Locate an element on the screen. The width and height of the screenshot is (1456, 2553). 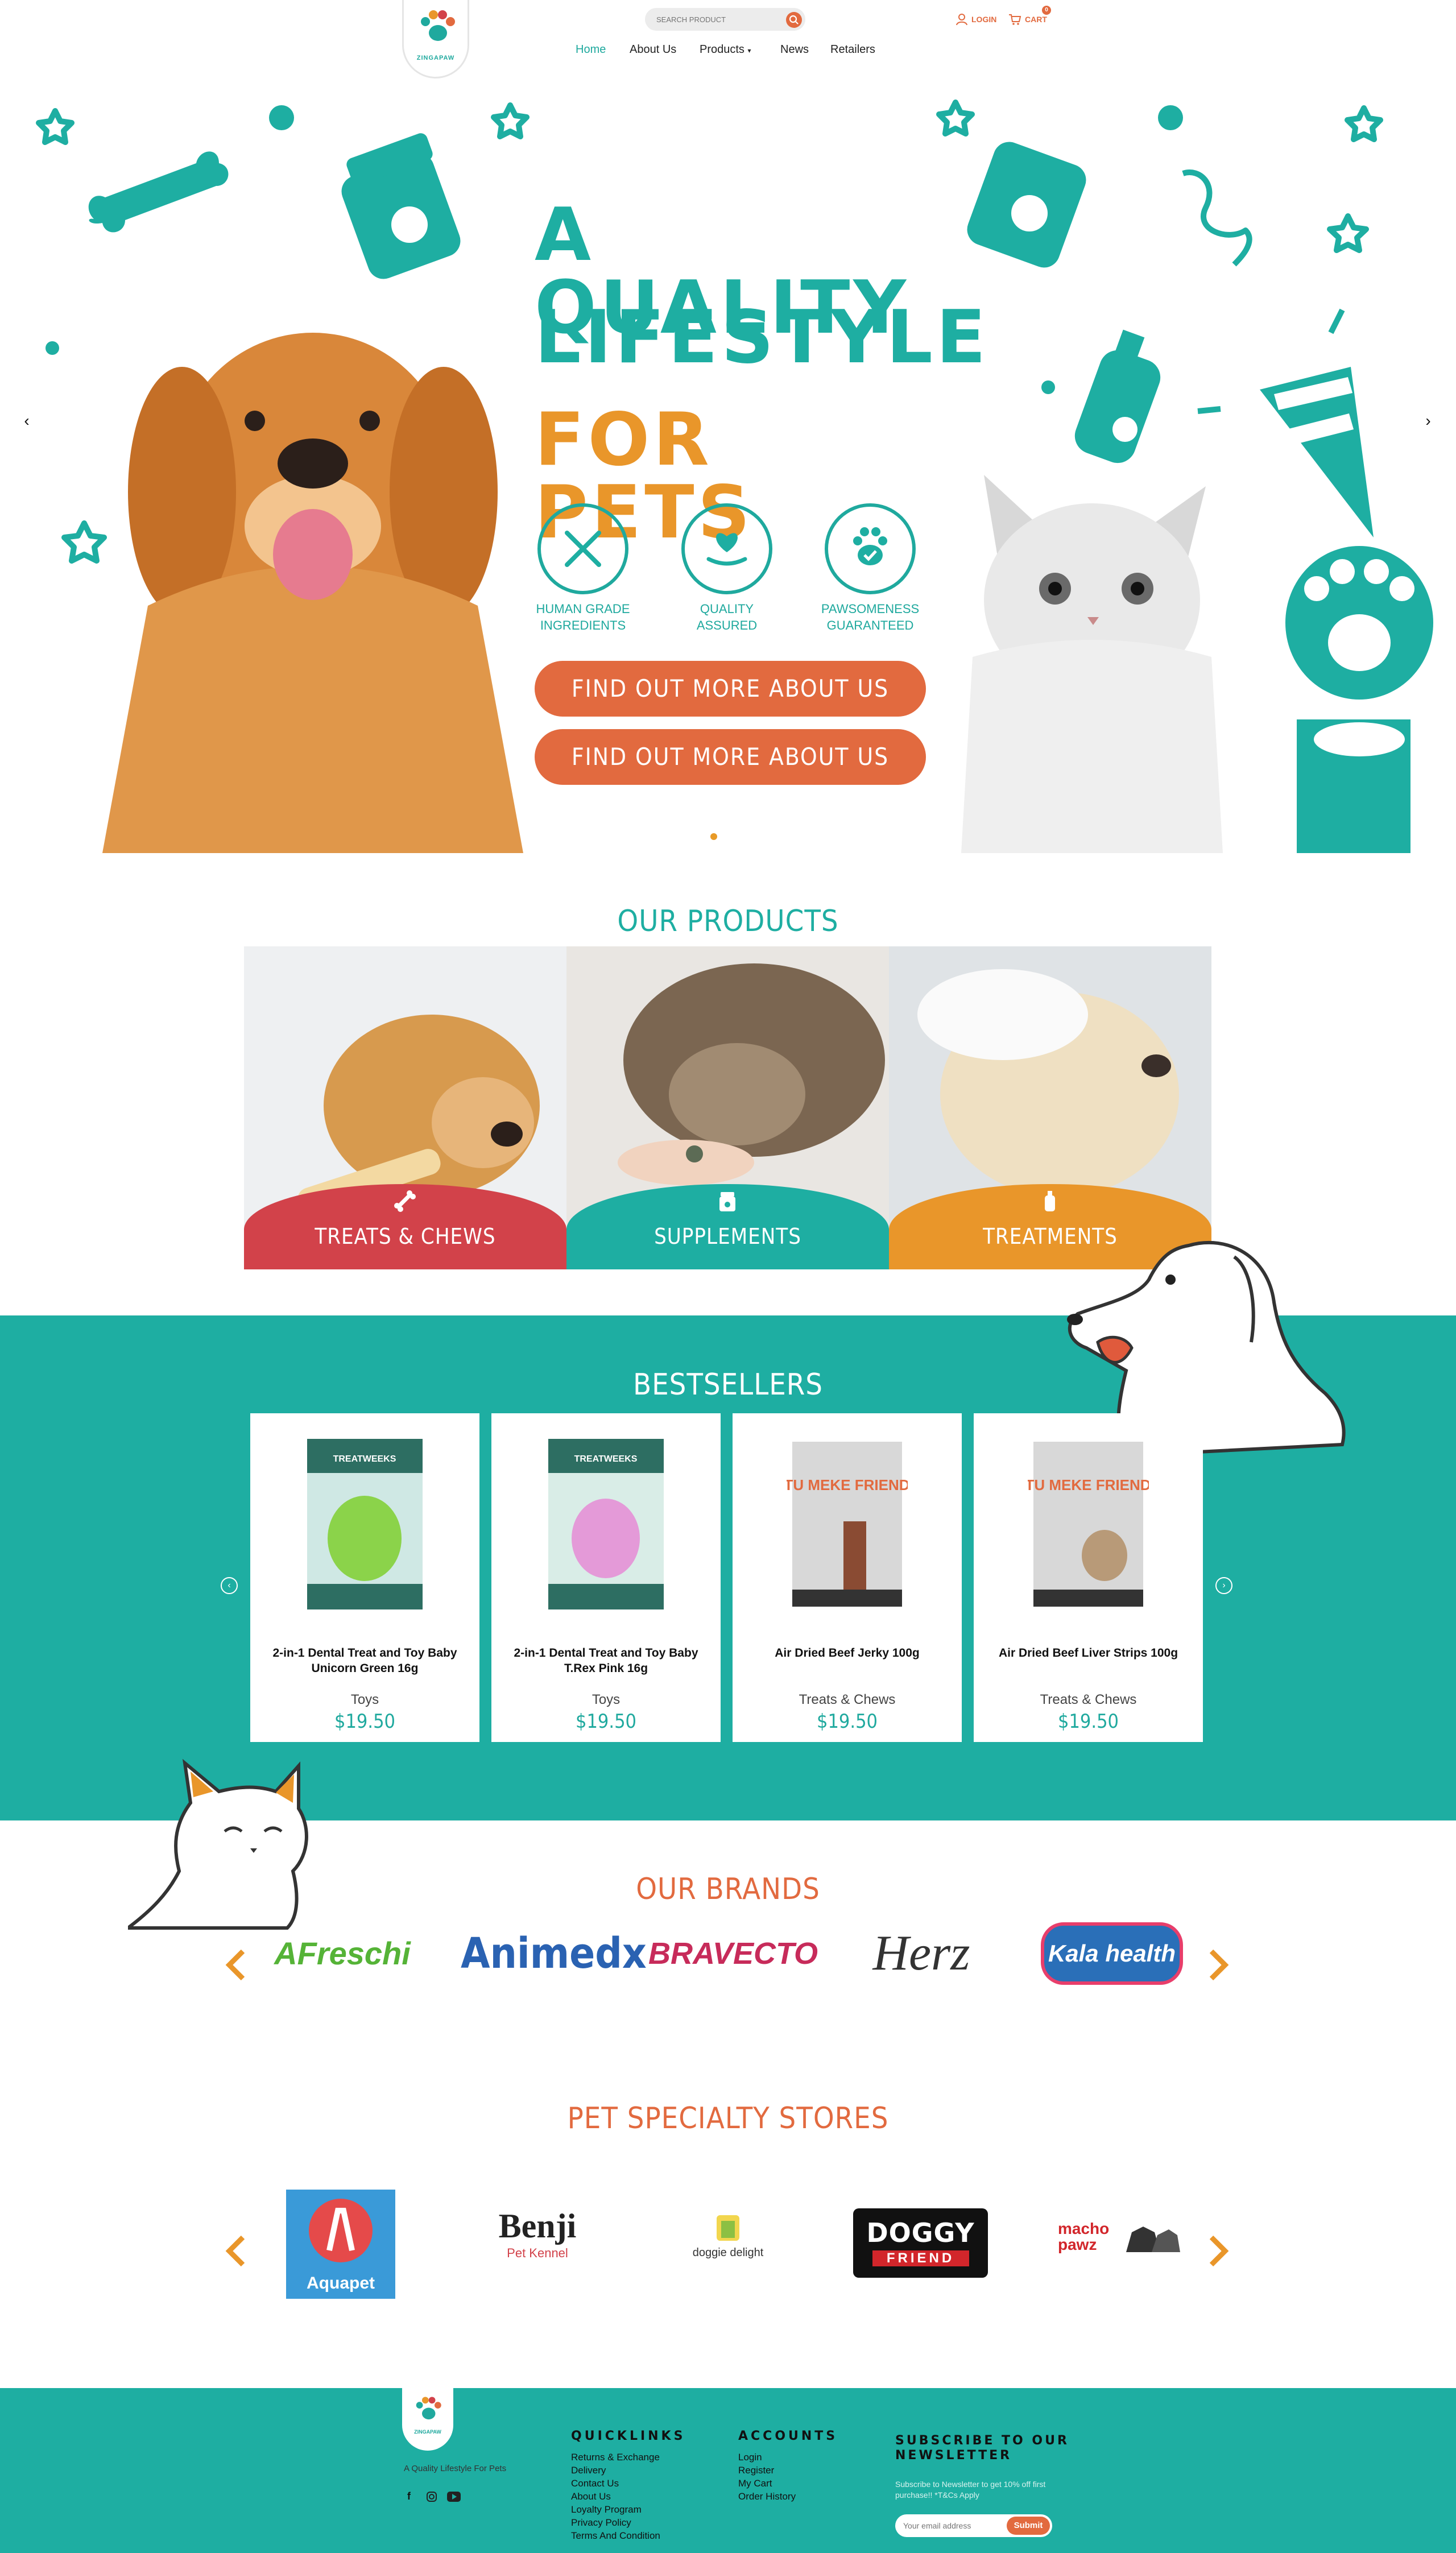
footer-logo: ZINGAPAW is located at coordinates (427, 2419).